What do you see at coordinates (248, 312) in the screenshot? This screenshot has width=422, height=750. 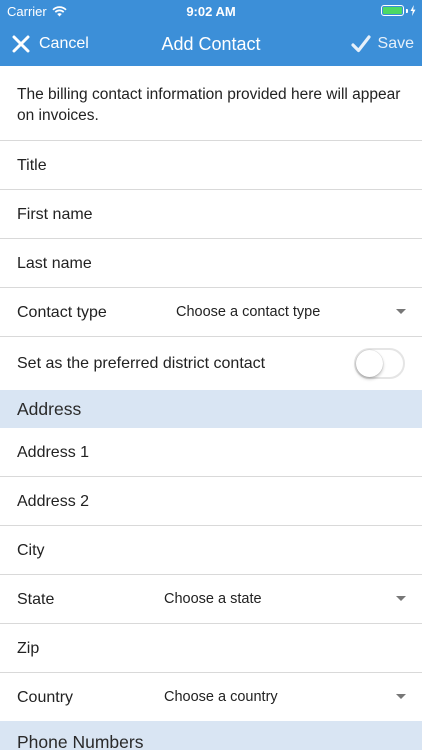 I see `contact-type-value: Choose a contact type` at bounding box center [248, 312].